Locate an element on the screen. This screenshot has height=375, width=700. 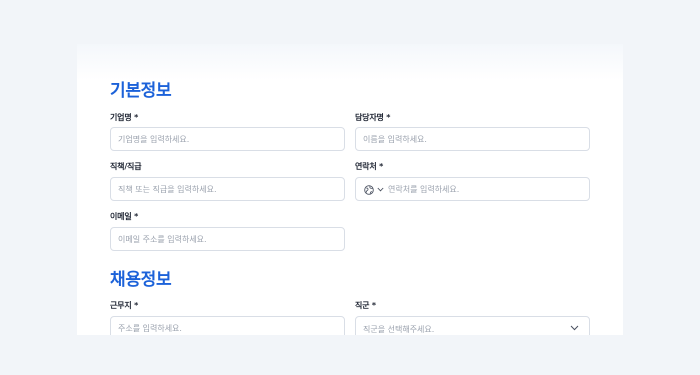
manager-name-label: 담당자명 * is located at coordinates (373, 117).